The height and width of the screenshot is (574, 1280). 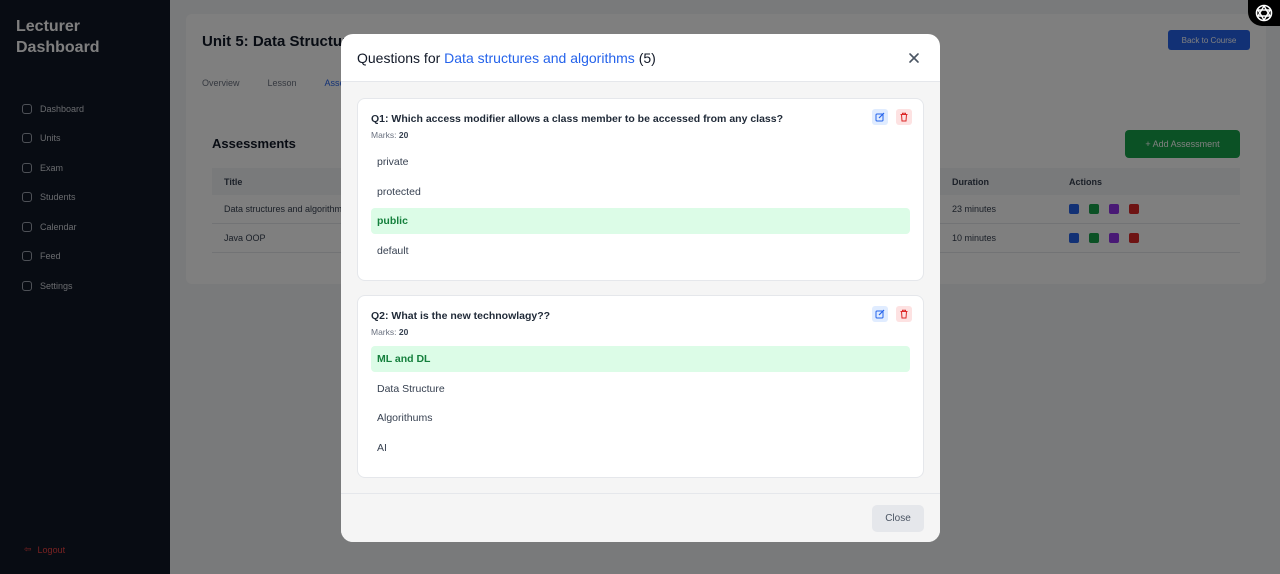 I want to click on modal-title-assessment: Data structures and algorithms, so click(x=539, y=57).